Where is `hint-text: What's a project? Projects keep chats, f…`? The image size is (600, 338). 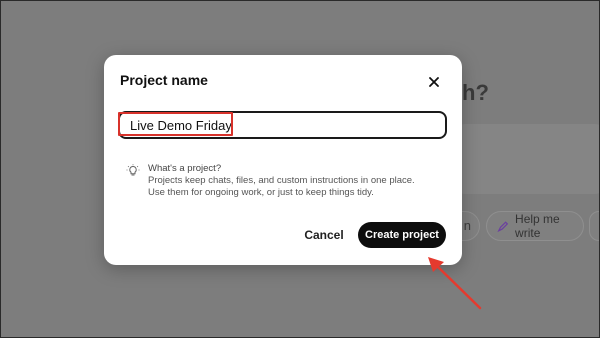 hint-text: What's a project? Projects keep chats, f… is located at coordinates (287, 181).